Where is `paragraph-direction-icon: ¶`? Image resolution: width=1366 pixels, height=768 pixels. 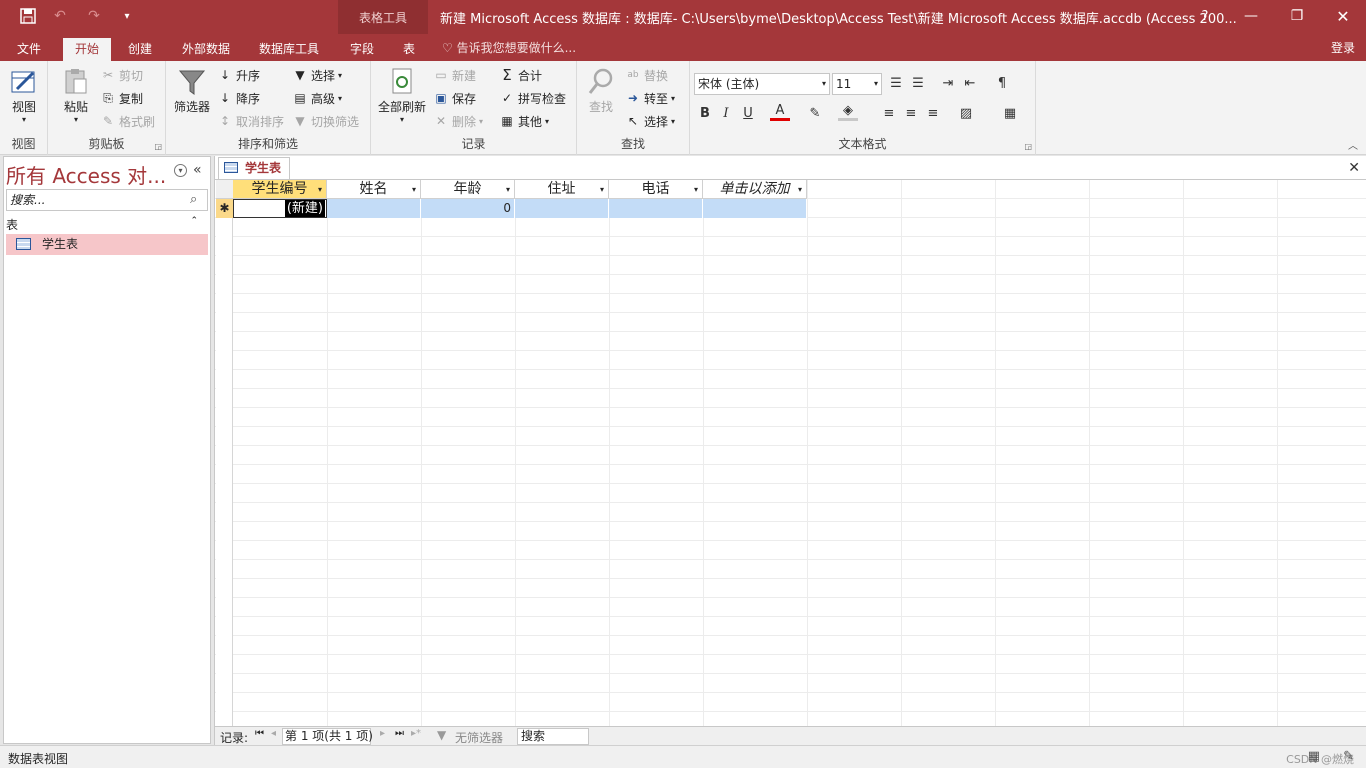
paragraph-direction-icon: ¶ is located at coordinates (1002, 83).